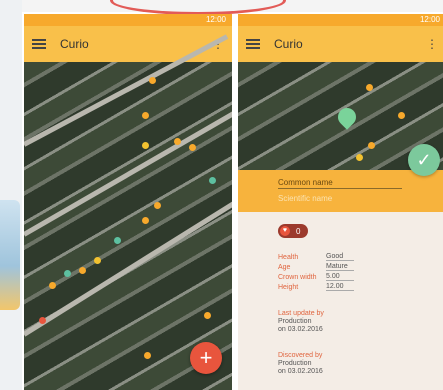 Image resolution: width=443 pixels, height=390 pixels. What do you see at coordinates (298, 231) in the screenshot?
I see `chip-count: 0` at bounding box center [298, 231].